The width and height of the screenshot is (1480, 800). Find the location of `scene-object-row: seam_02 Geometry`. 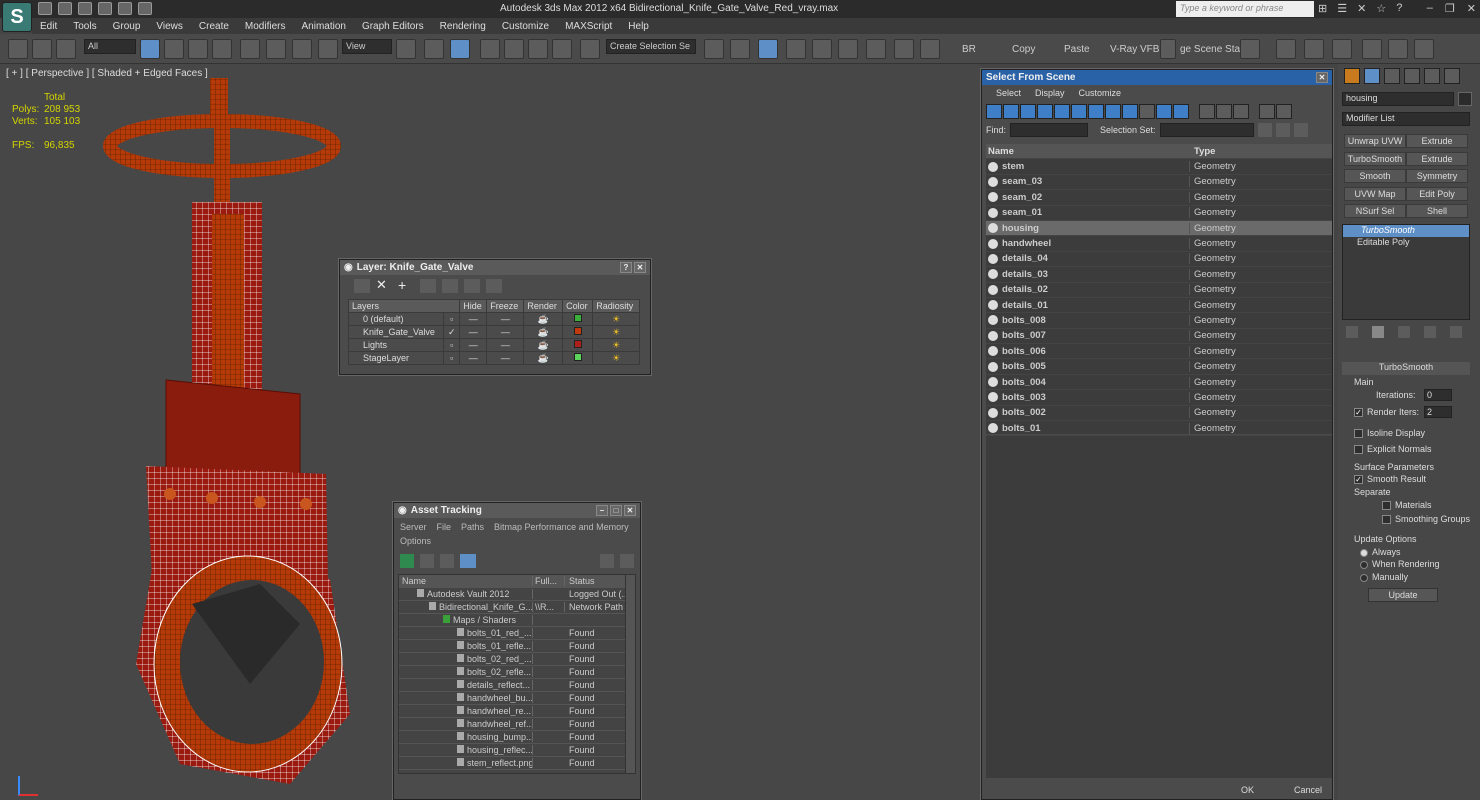

scene-object-row: seam_02 Geometry is located at coordinates (1159, 198).